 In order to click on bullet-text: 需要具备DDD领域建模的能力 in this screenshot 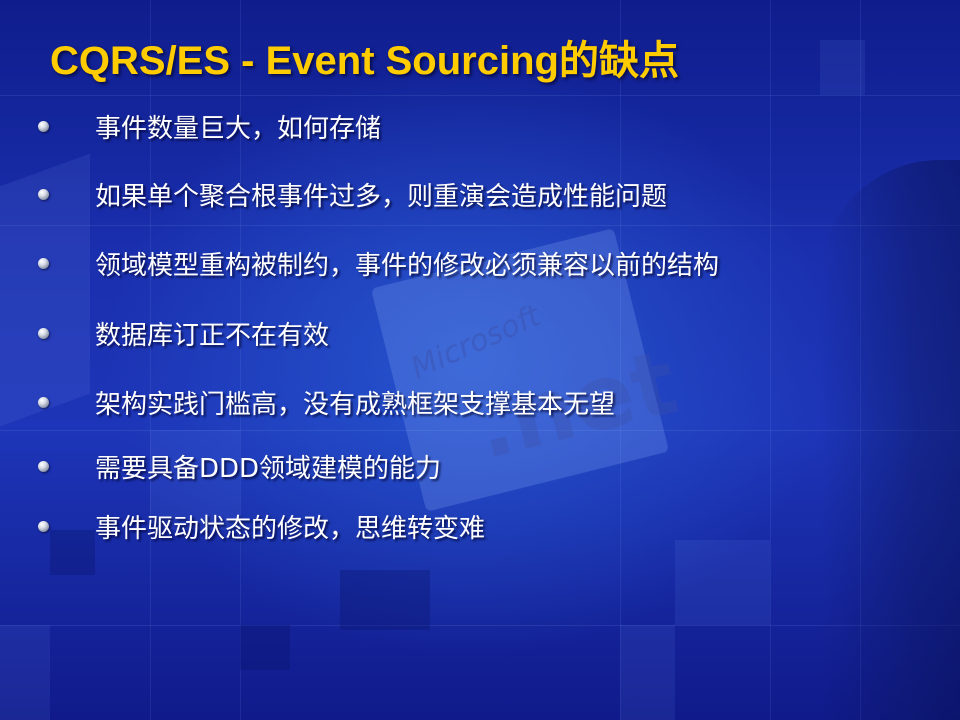, I will do `click(268, 468)`.